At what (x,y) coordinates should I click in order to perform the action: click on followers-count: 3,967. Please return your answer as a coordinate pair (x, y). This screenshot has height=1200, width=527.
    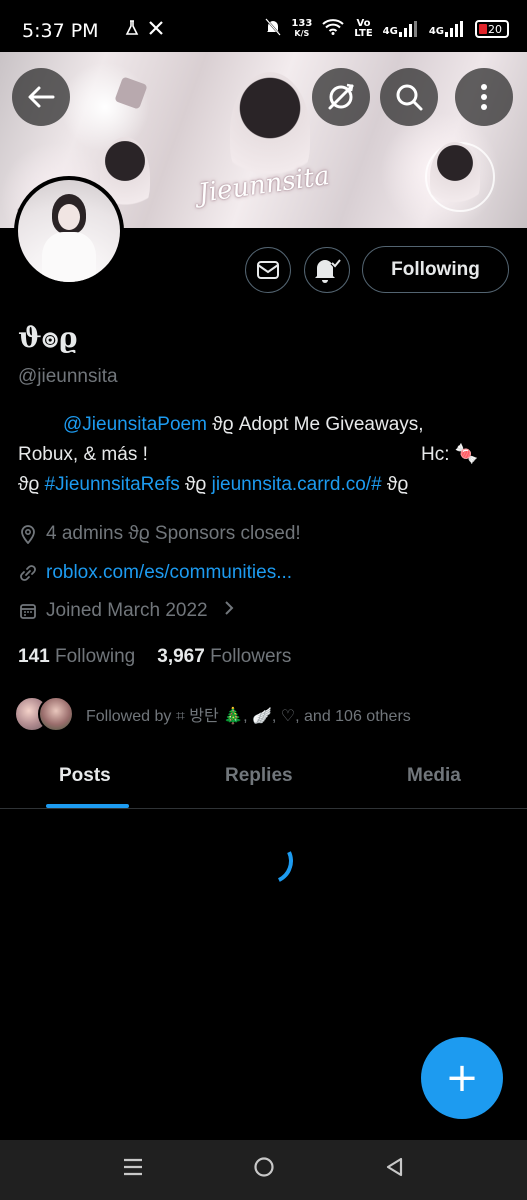
    Looking at the image, I should click on (181, 656).